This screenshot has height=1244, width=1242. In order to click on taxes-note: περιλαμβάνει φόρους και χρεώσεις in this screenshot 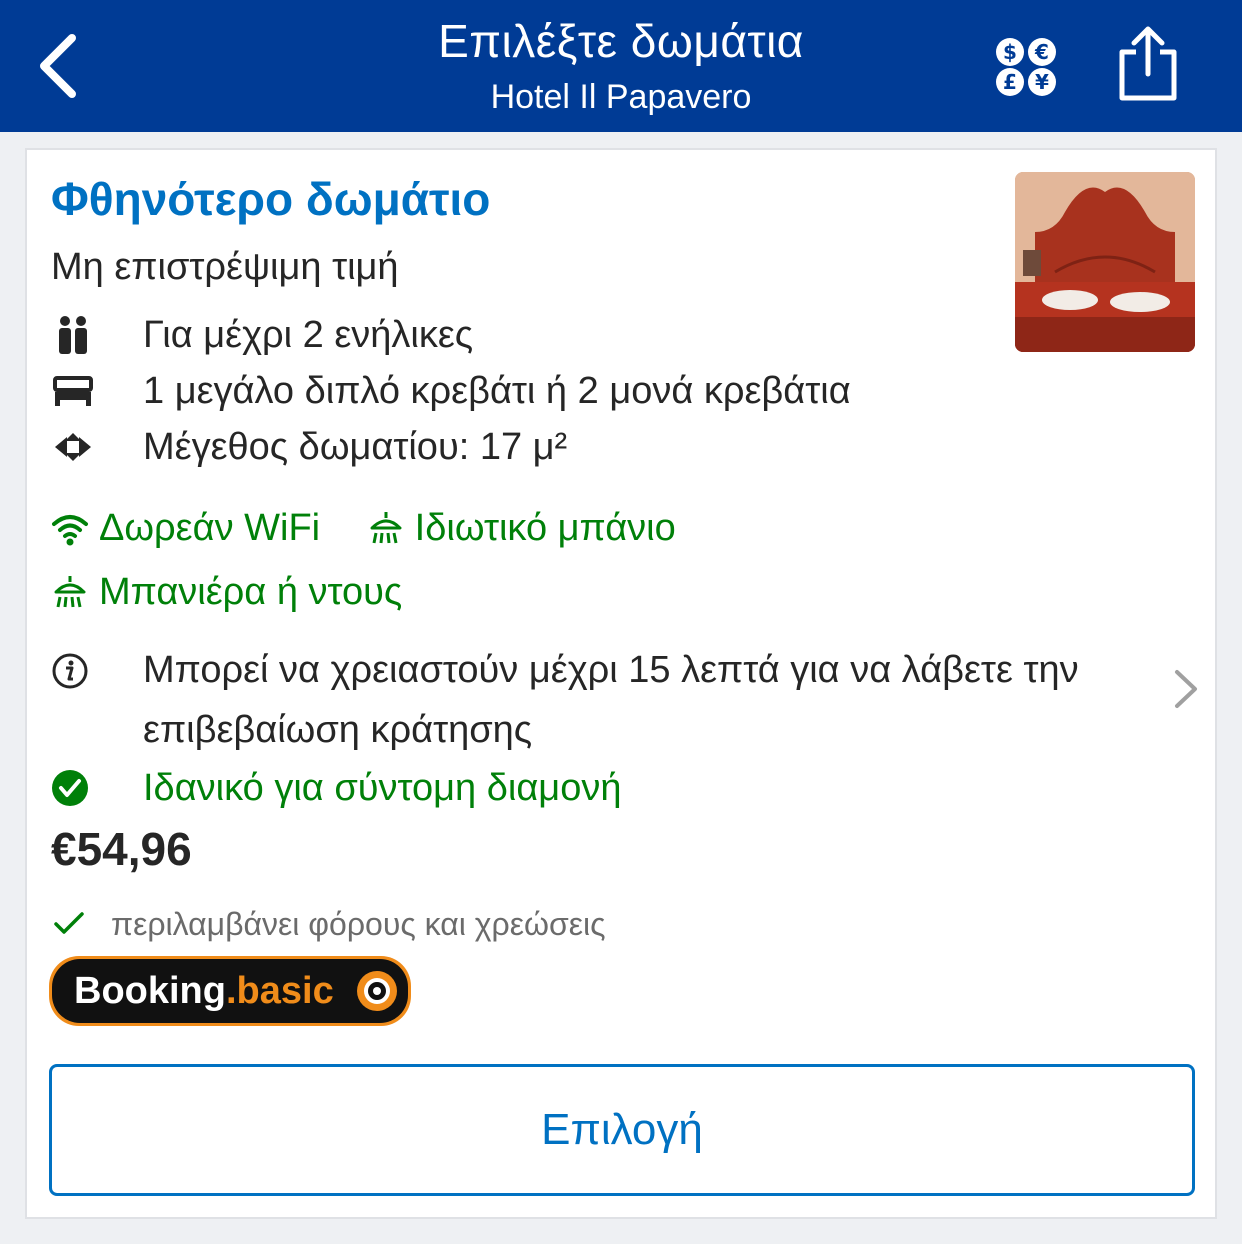, I will do `click(329, 924)`.